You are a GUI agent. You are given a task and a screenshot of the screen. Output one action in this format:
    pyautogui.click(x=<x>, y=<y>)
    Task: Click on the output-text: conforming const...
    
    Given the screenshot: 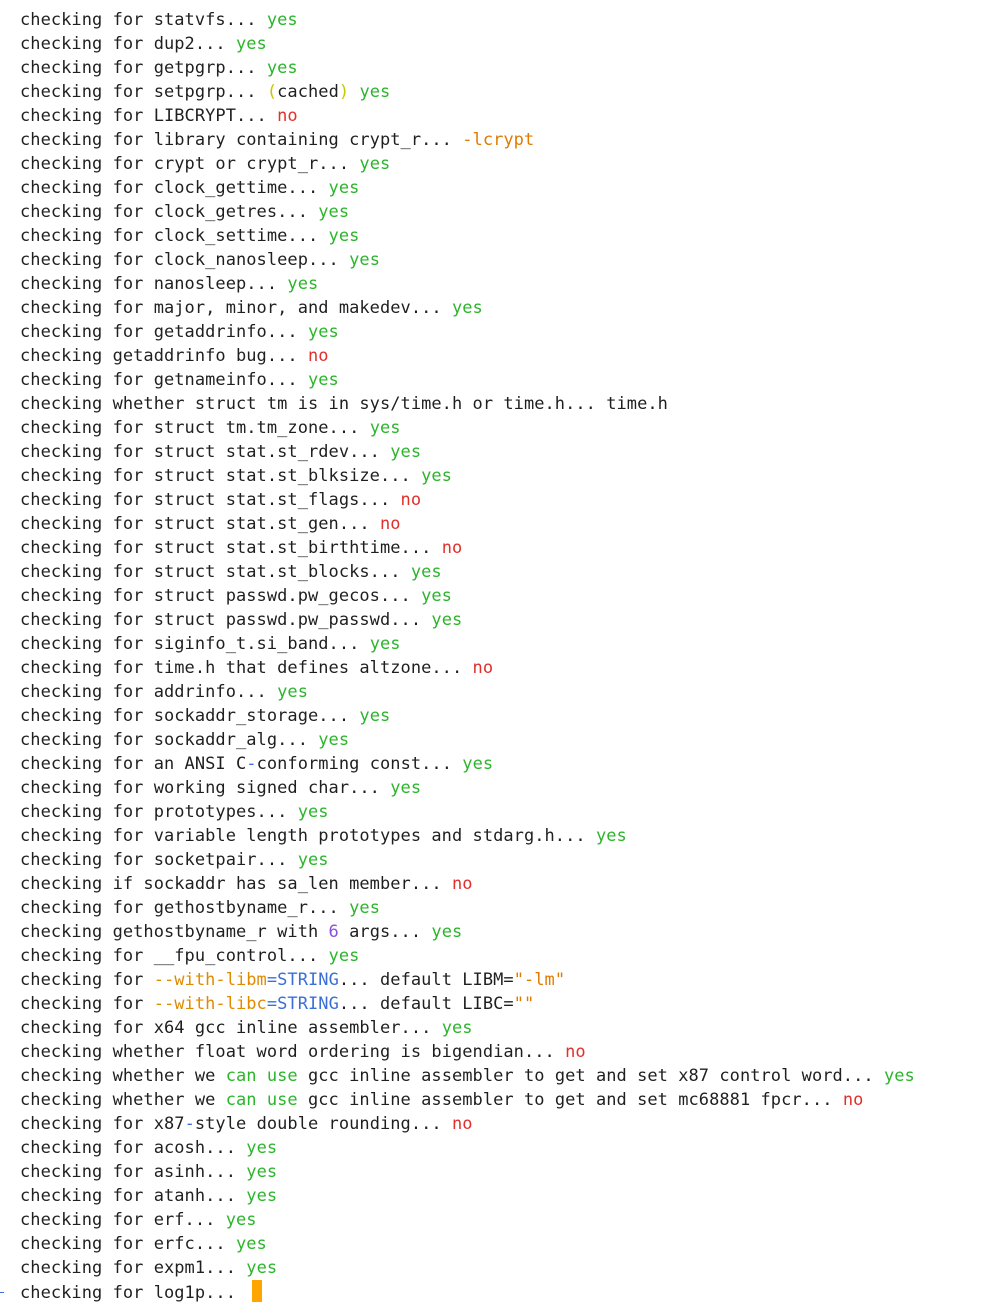 What is the action you would take?
    pyautogui.click(x=359, y=764)
    